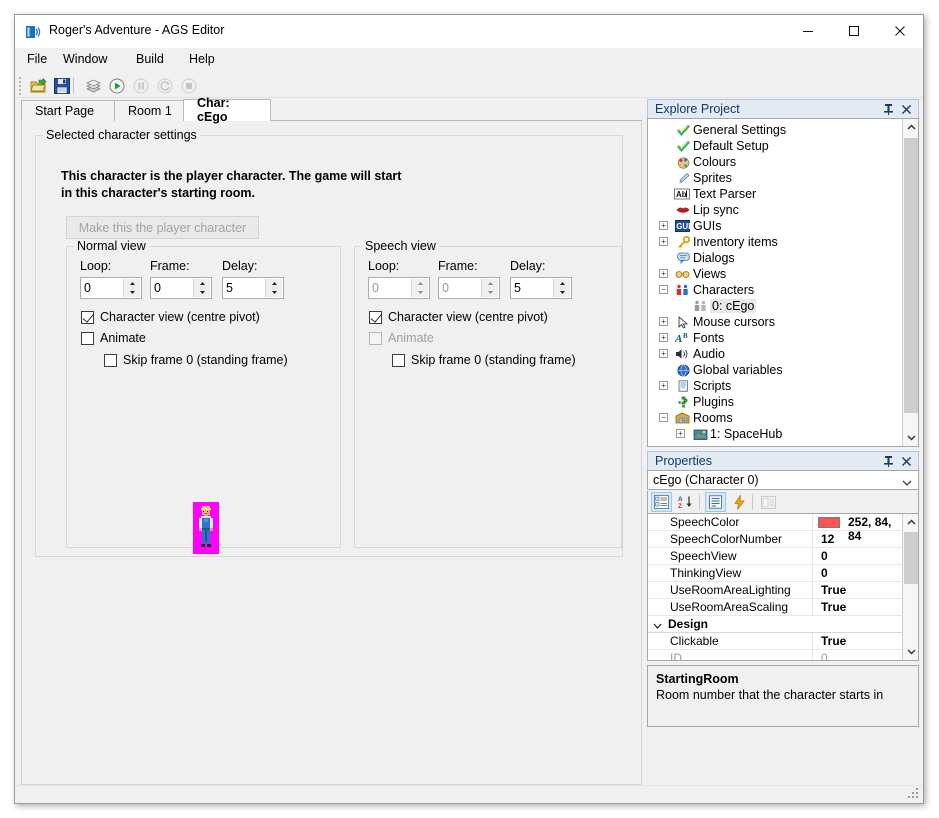 Image resolution: width=939 pixels, height=818 pixels. Describe the element at coordinates (774, 306) in the screenshot. I see `tree-node-character-cego: 0: cEgo` at that location.